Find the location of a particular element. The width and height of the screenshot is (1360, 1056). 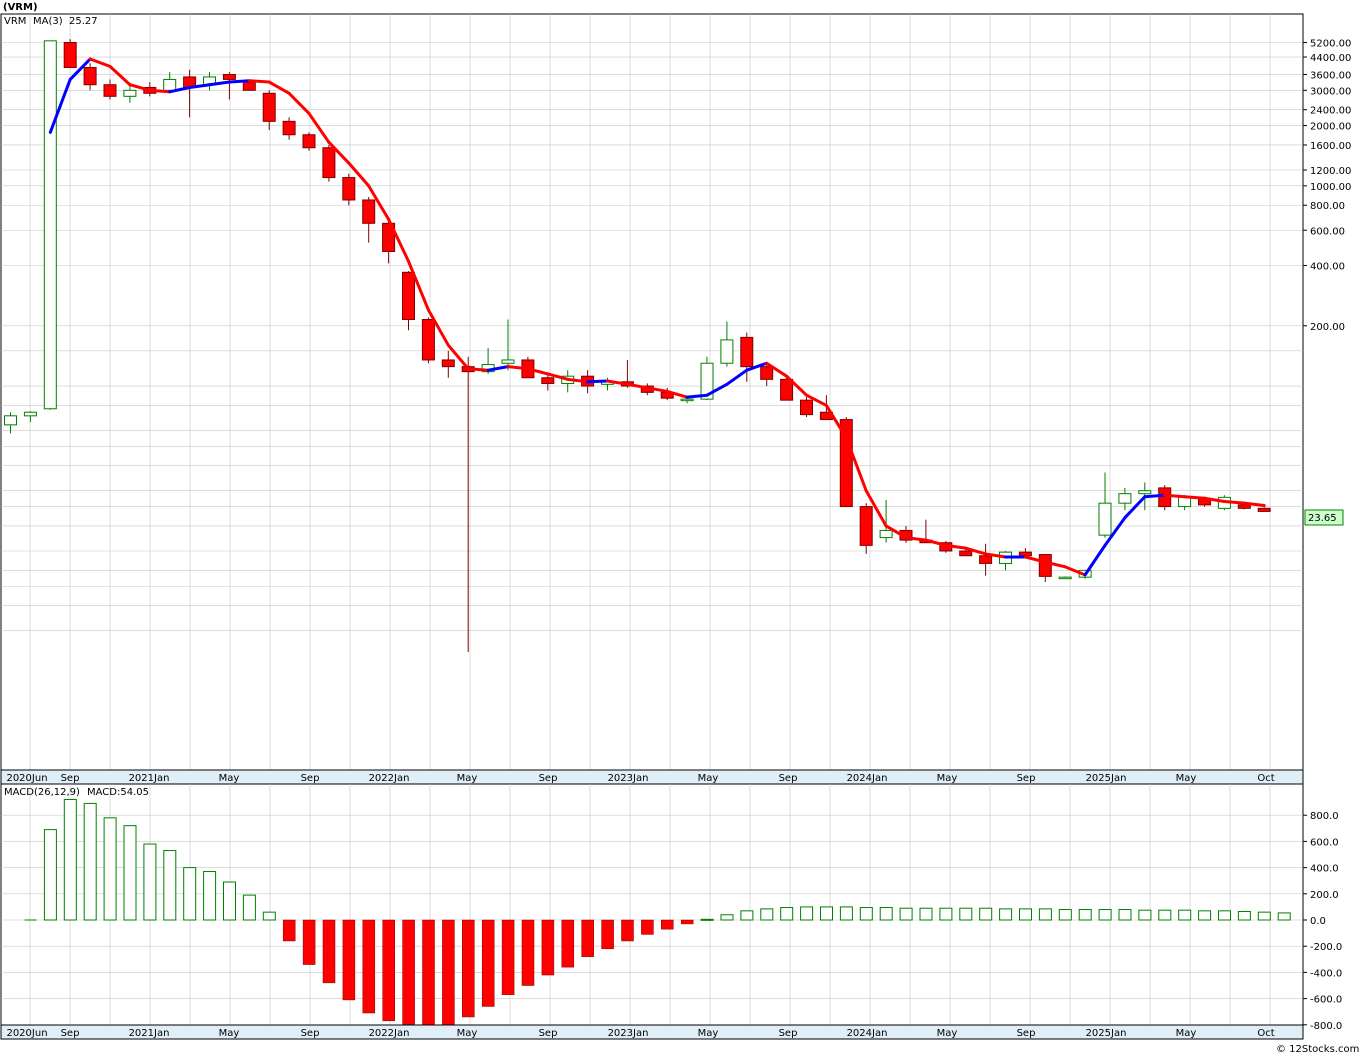

x-tick-label: 2022Jan is located at coordinates (389, 778).